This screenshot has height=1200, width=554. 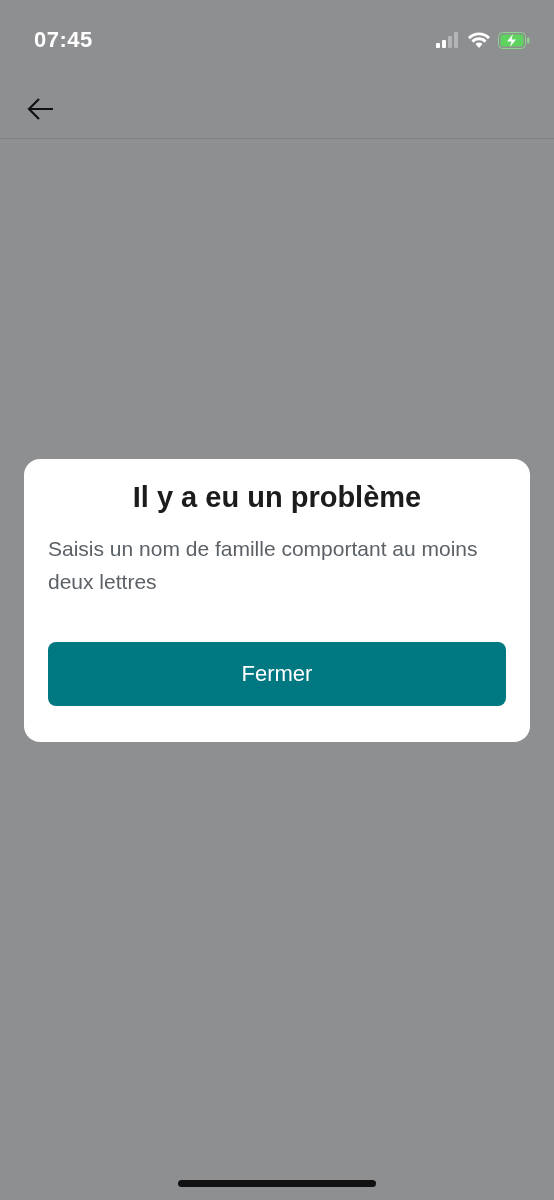 I want to click on wifi-icon, so click(x=479, y=40).